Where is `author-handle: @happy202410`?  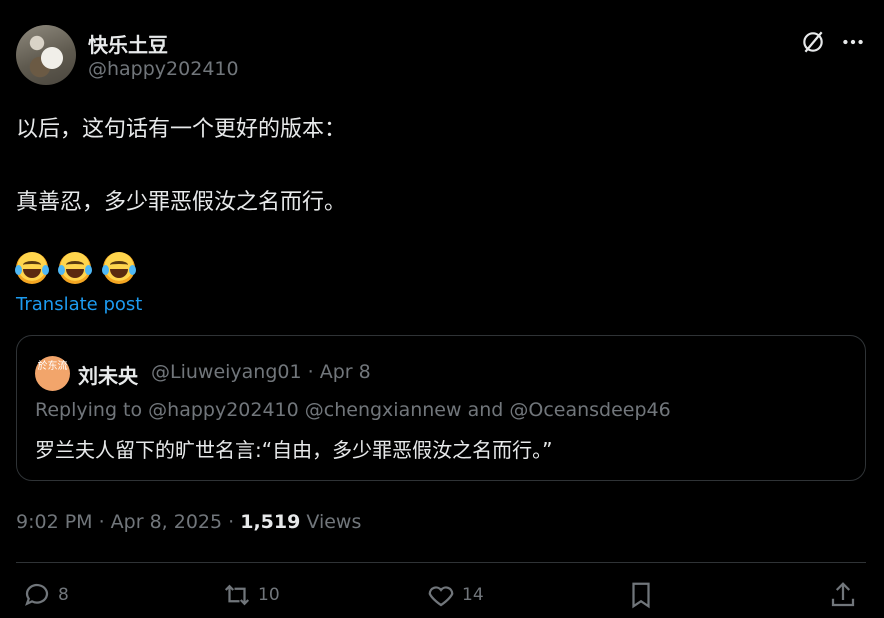
author-handle: @happy202410 is located at coordinates (163, 69).